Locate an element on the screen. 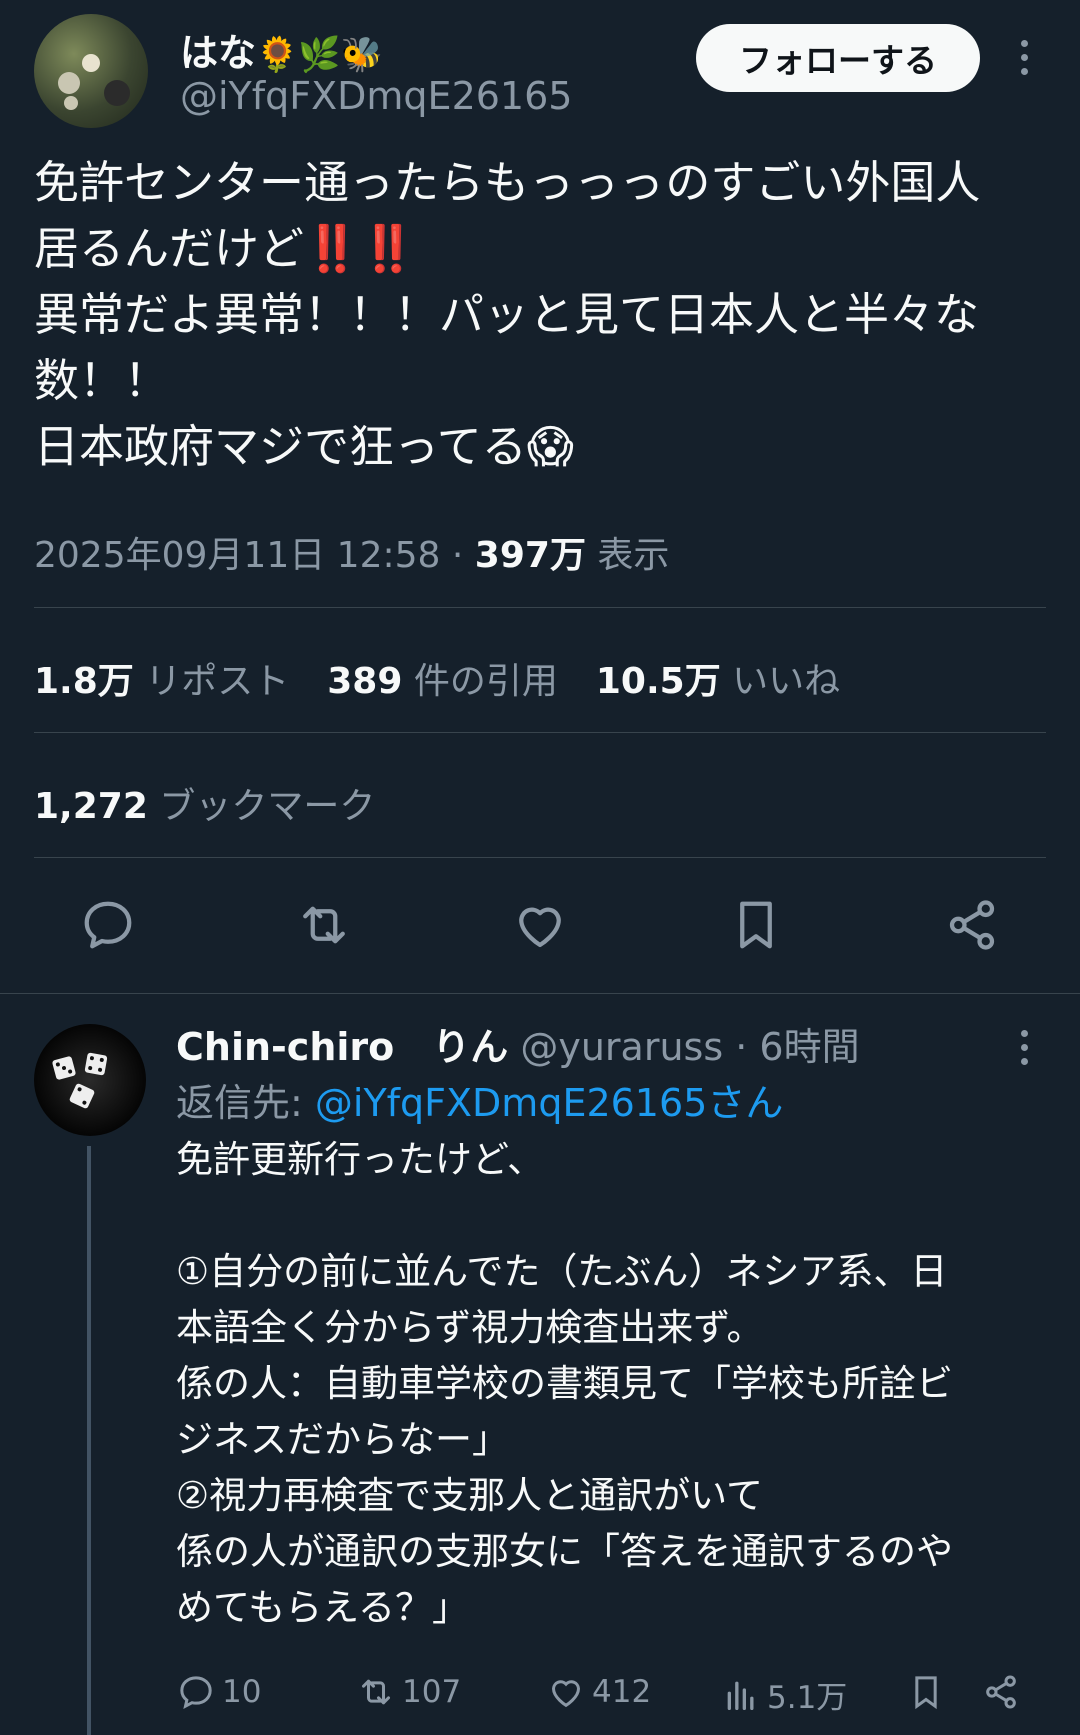  reply-reposts-count: 107 is located at coordinates (432, 1692).